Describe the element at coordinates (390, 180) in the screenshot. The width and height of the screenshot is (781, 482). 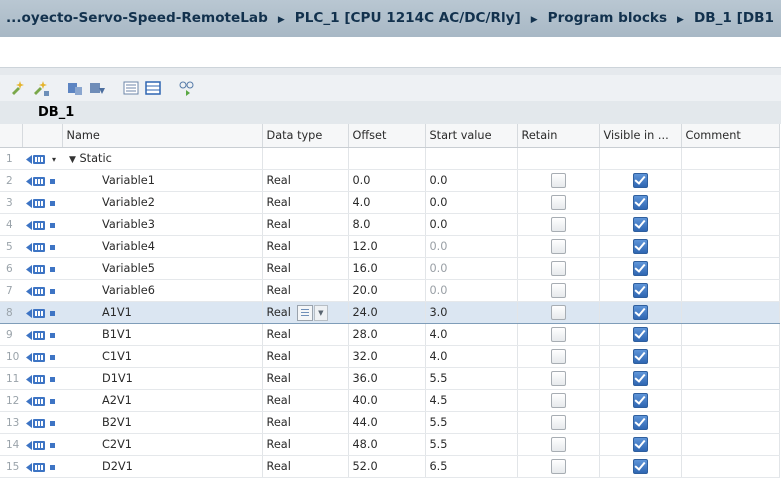
I see `table-row: 2 Variable1 Real 0.0 0.0` at that location.